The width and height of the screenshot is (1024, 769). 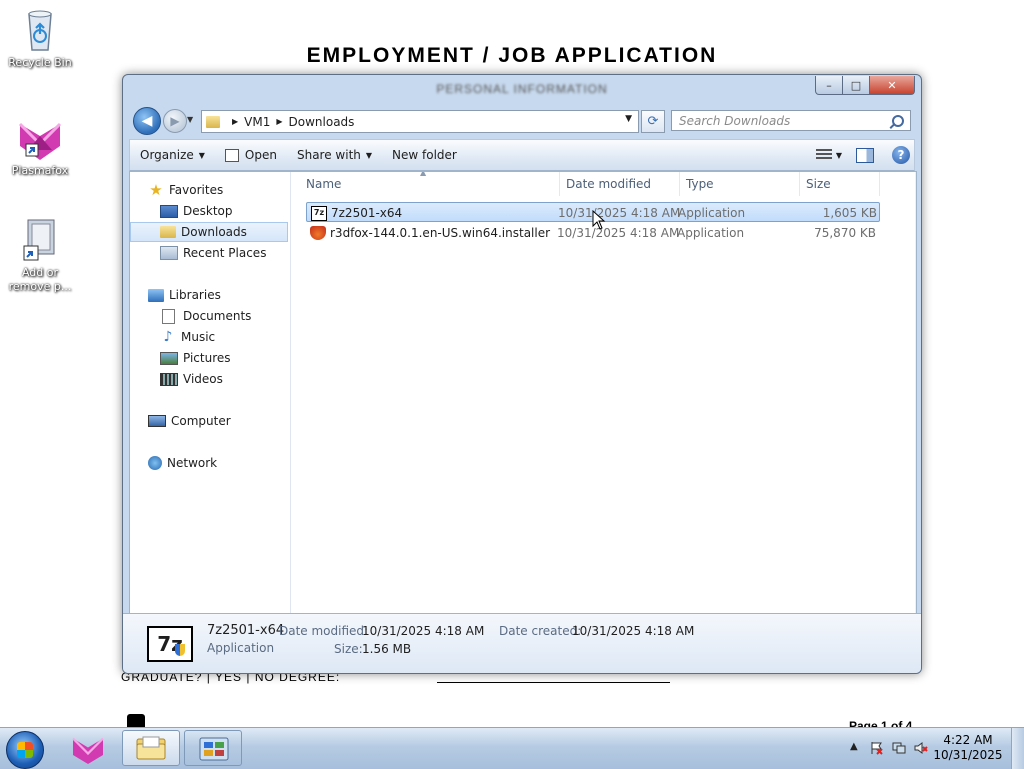 I want to click on recent-places-icon, so click(x=169, y=253).